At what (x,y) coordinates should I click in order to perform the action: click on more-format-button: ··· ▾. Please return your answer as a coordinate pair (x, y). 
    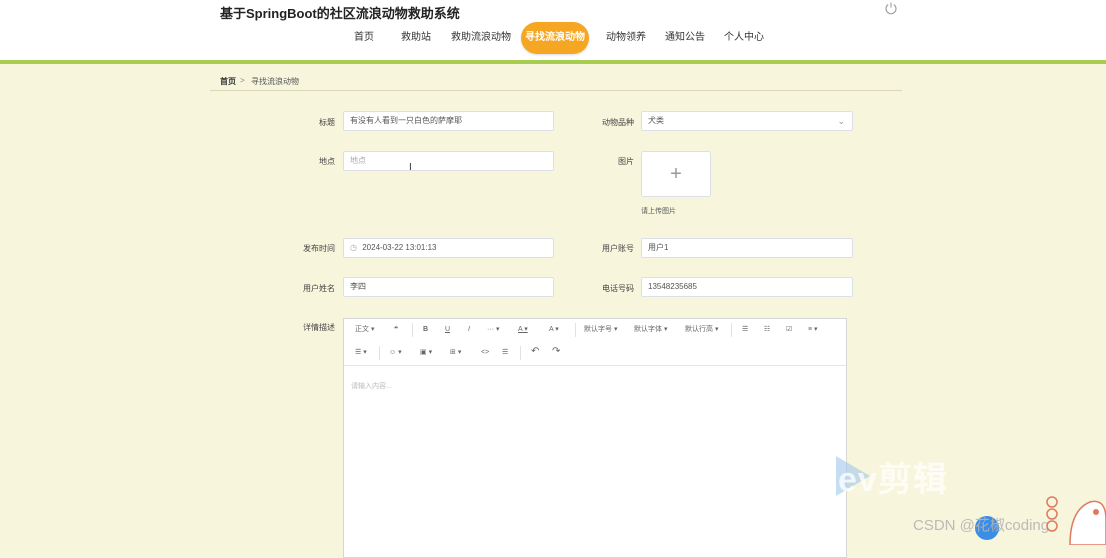
    Looking at the image, I should click on (493, 330).